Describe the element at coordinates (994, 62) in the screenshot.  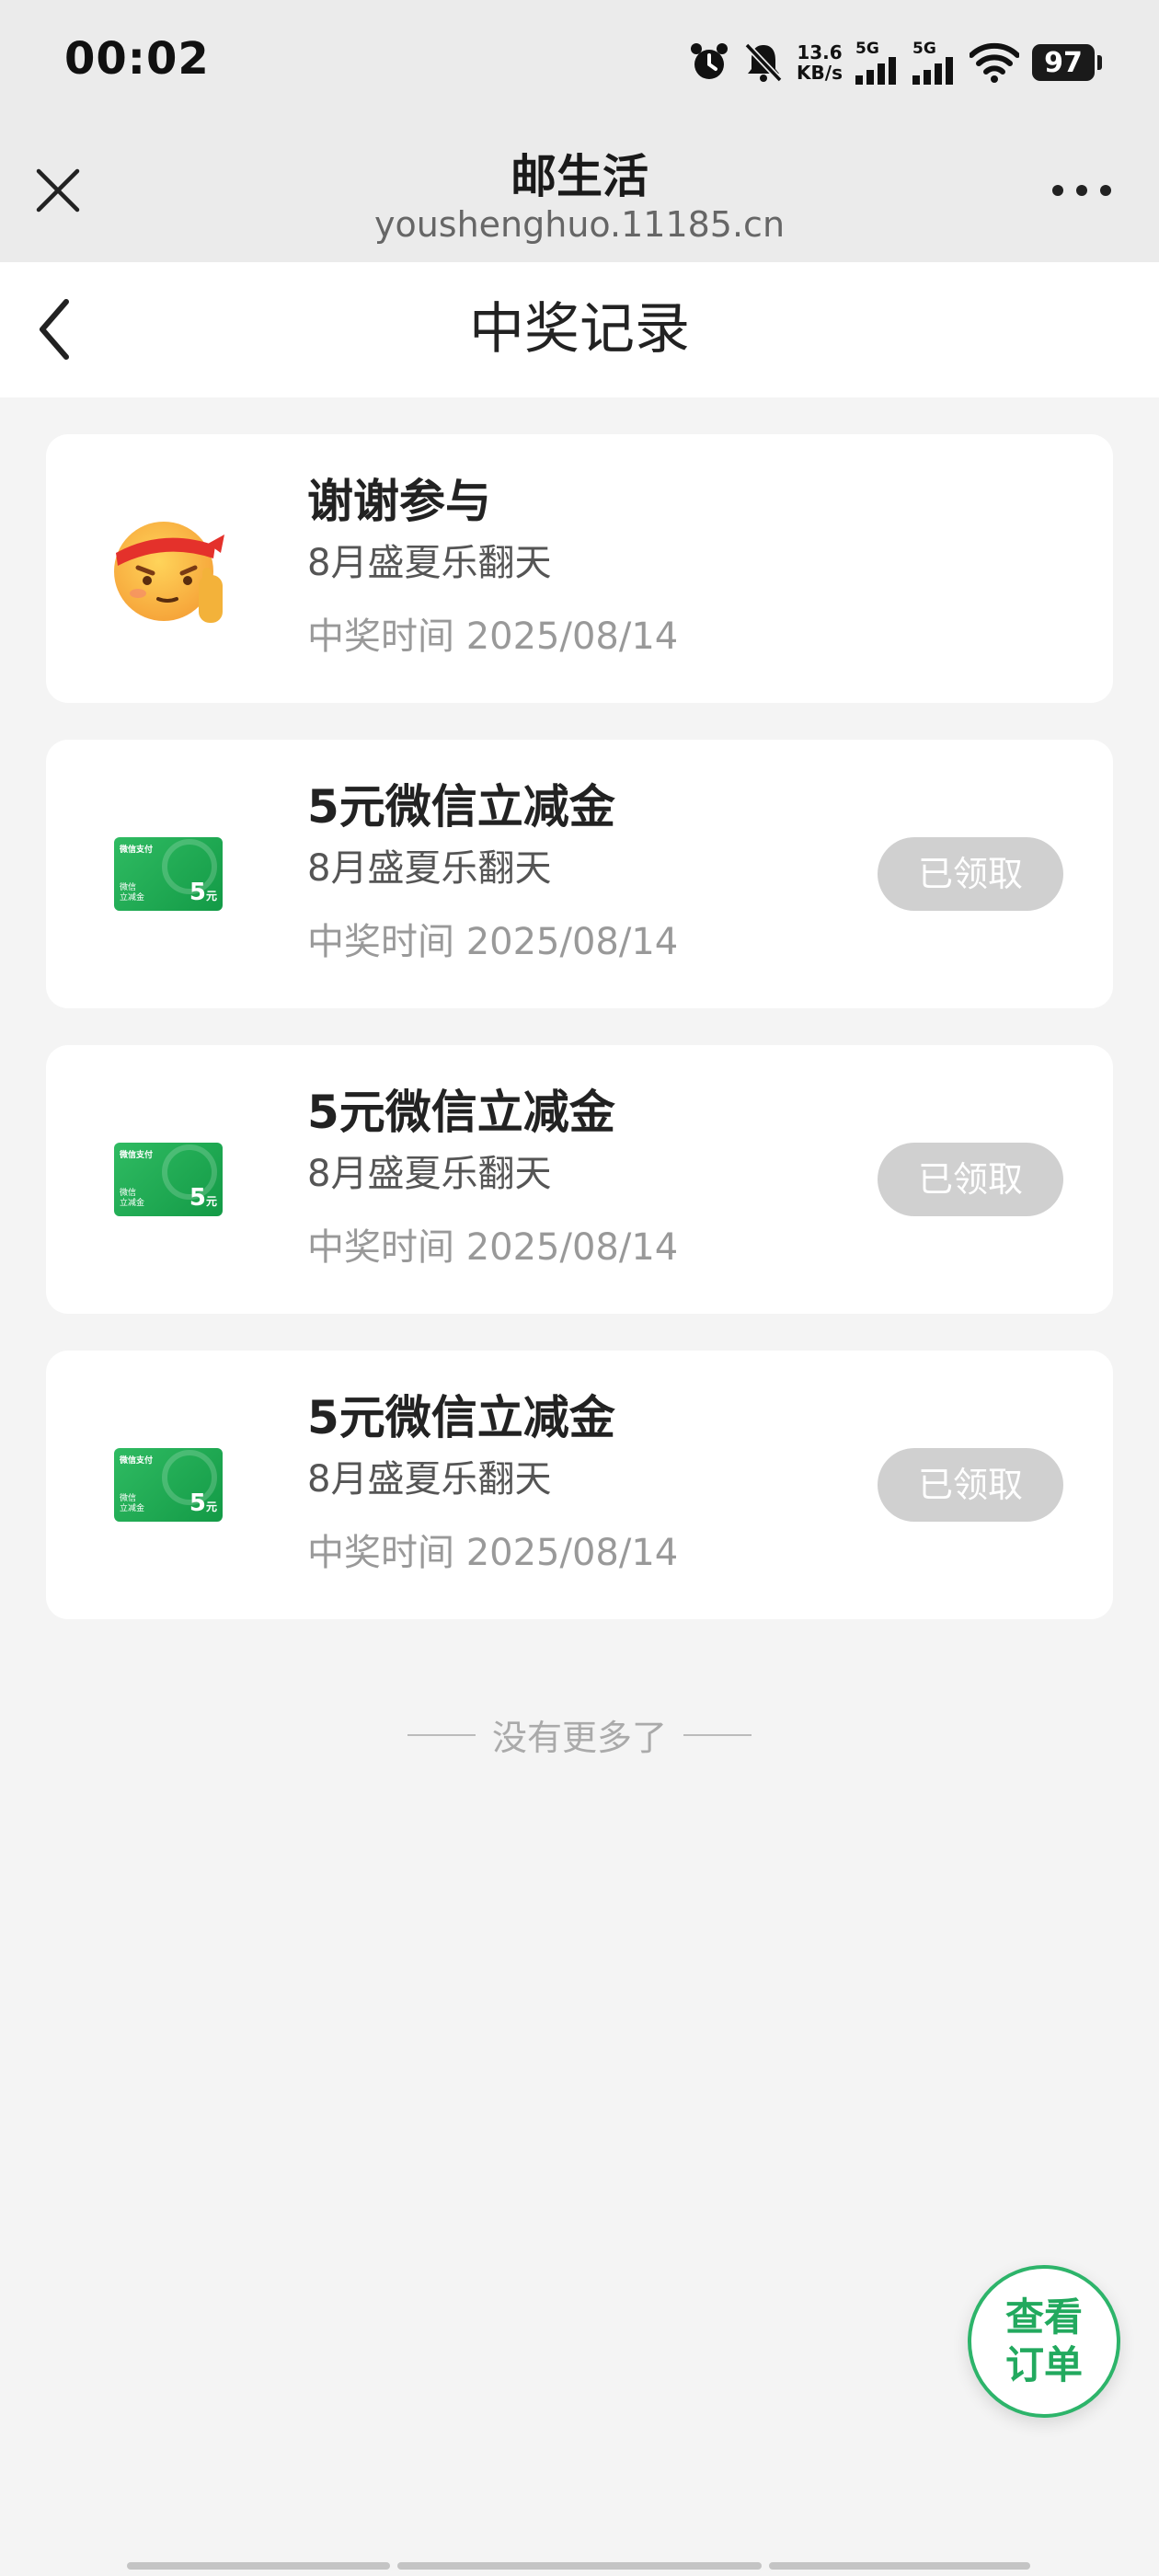
I see `wifi-icon` at that location.